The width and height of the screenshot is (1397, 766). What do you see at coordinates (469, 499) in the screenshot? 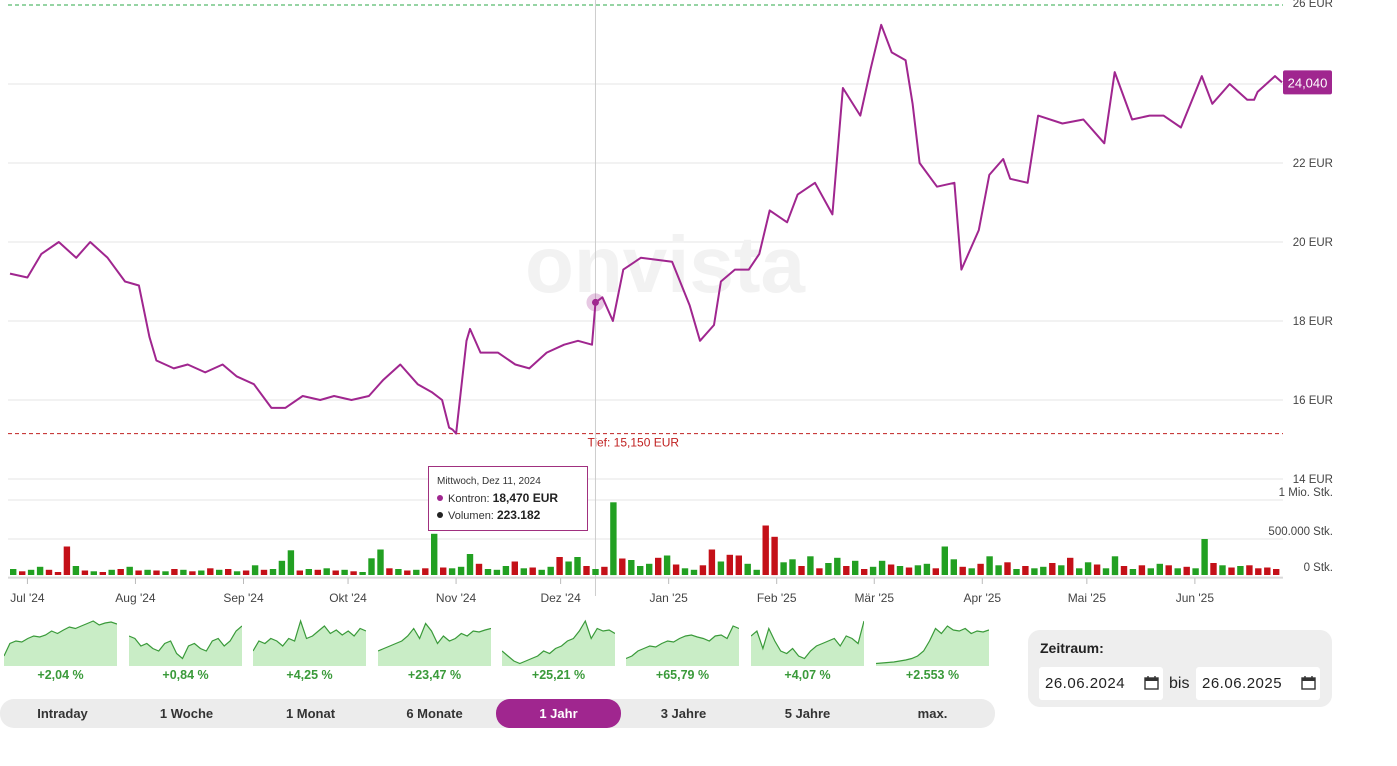
I see `tooltip-price-label: Kontron:` at bounding box center [469, 499].